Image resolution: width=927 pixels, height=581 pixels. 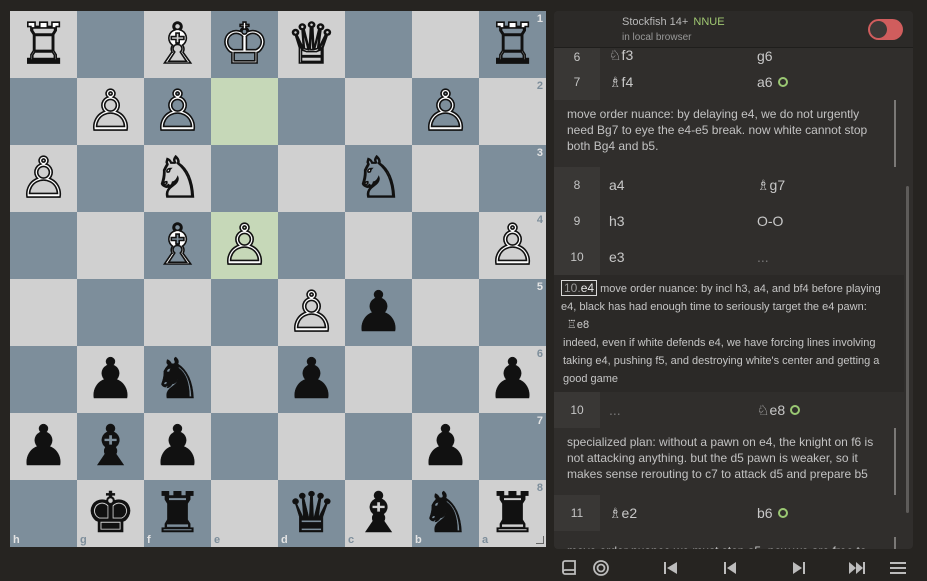 I want to click on square-g7: ♝, so click(x=110, y=446).